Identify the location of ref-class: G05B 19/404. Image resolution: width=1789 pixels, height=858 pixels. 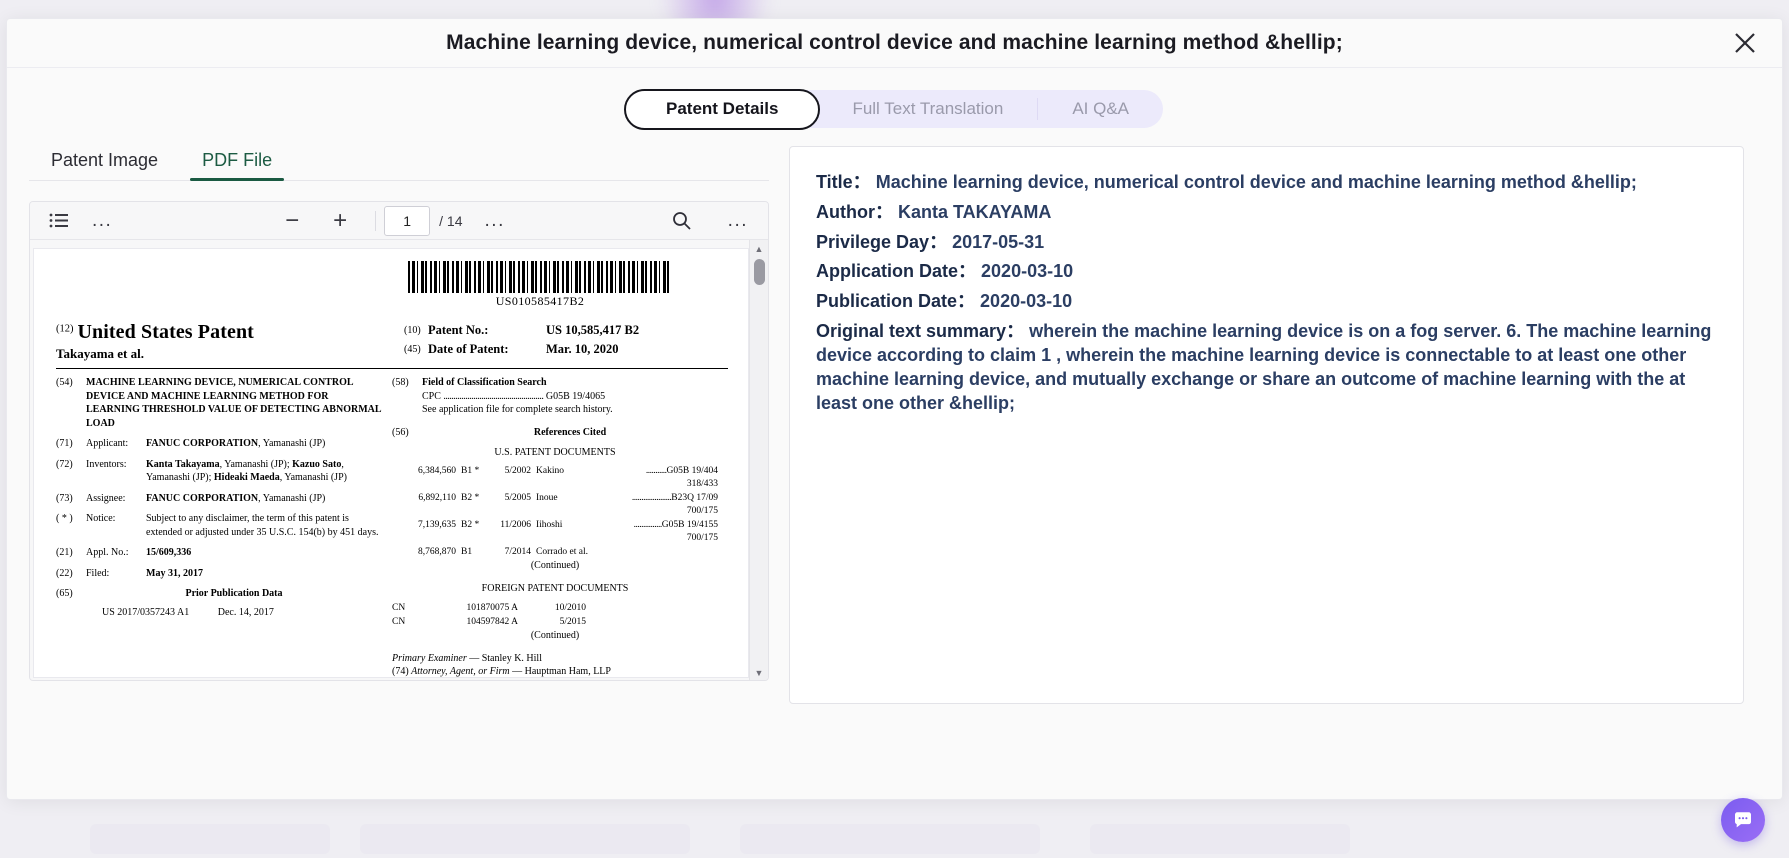
(692, 470).